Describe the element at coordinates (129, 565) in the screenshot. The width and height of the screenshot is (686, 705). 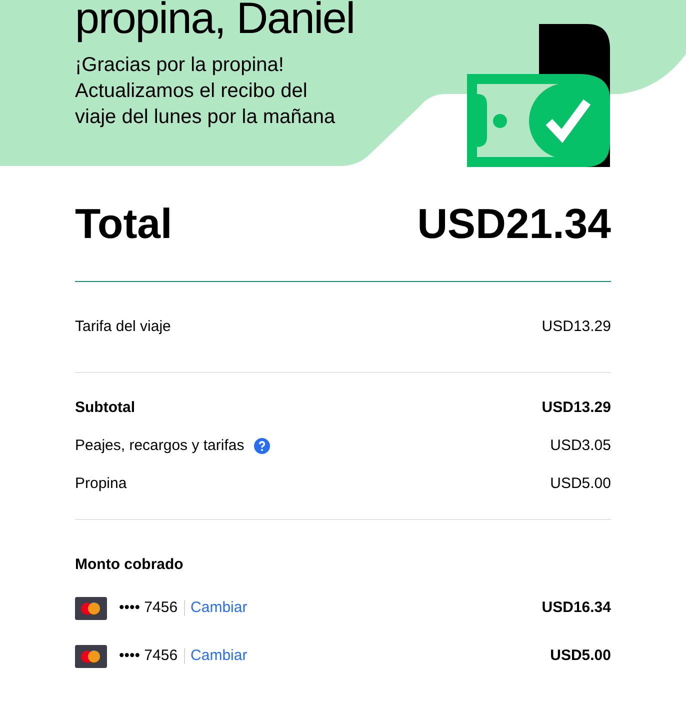
I see `charged-title: Monto cobrado` at that location.